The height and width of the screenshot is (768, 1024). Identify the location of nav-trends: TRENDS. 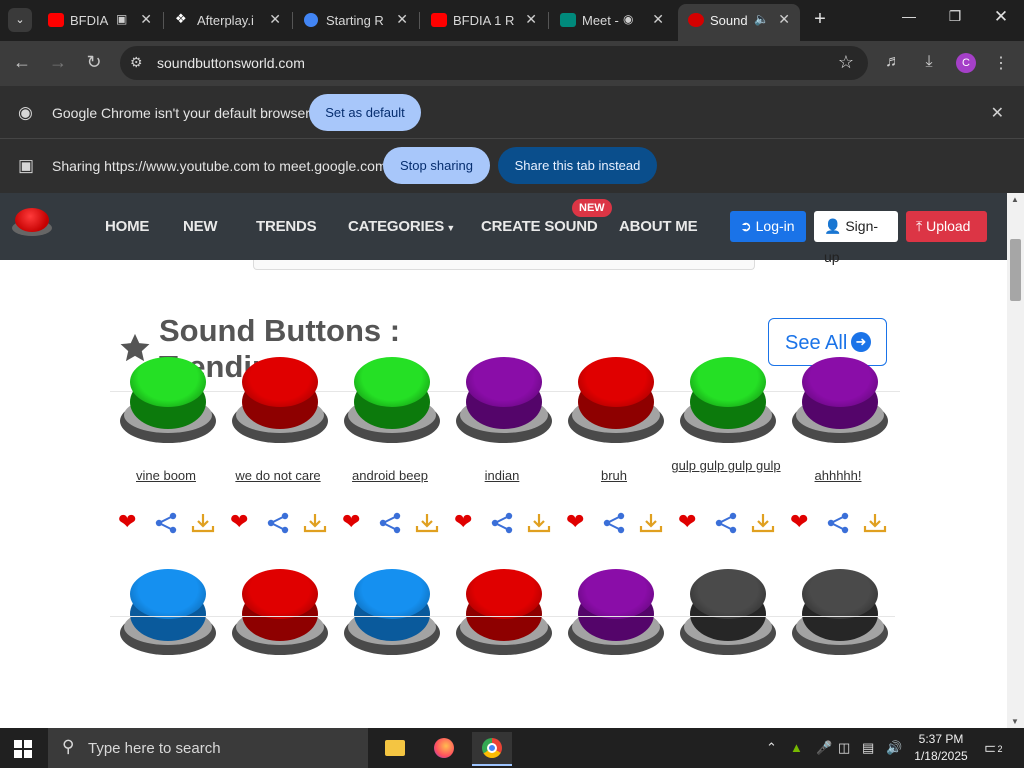
(286, 226).